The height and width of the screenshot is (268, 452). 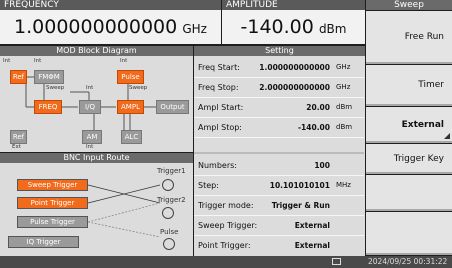 What do you see at coordinates (299, 185) in the screenshot?
I see `step-value: 10.101010101` at bounding box center [299, 185].